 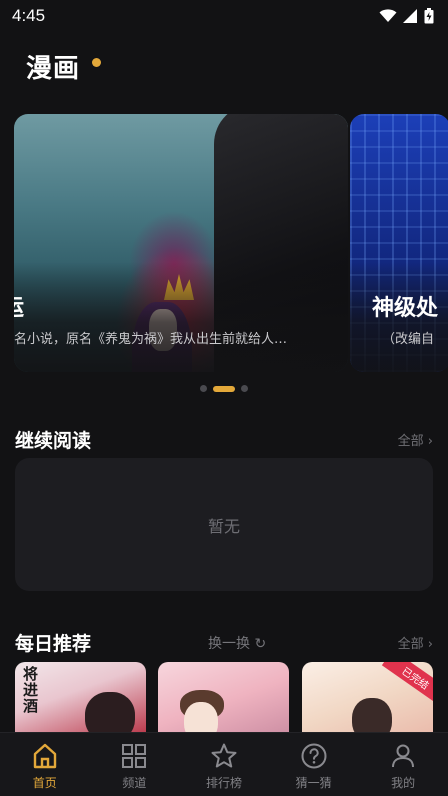 What do you see at coordinates (44, 783) in the screenshot?
I see `tab-label: 首页` at bounding box center [44, 783].